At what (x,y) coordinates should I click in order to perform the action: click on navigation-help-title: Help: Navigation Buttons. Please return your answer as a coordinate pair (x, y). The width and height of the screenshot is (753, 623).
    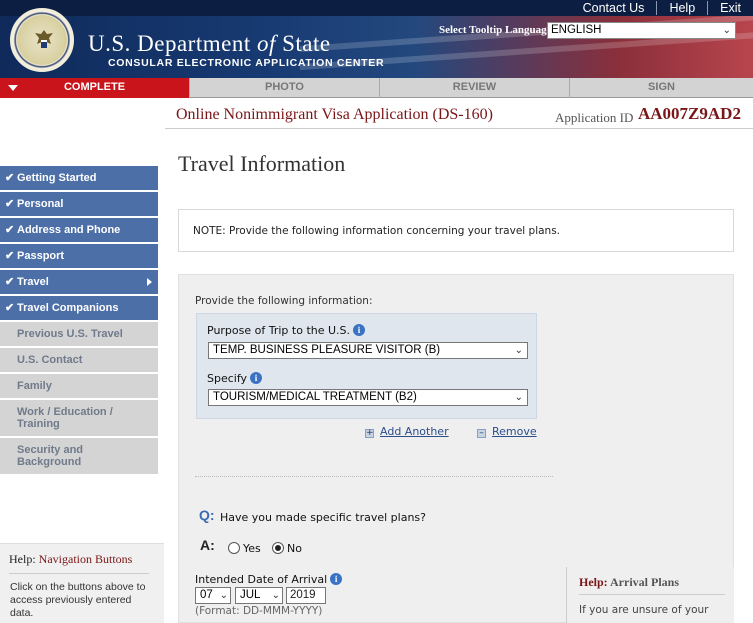
    Looking at the image, I should click on (70, 559).